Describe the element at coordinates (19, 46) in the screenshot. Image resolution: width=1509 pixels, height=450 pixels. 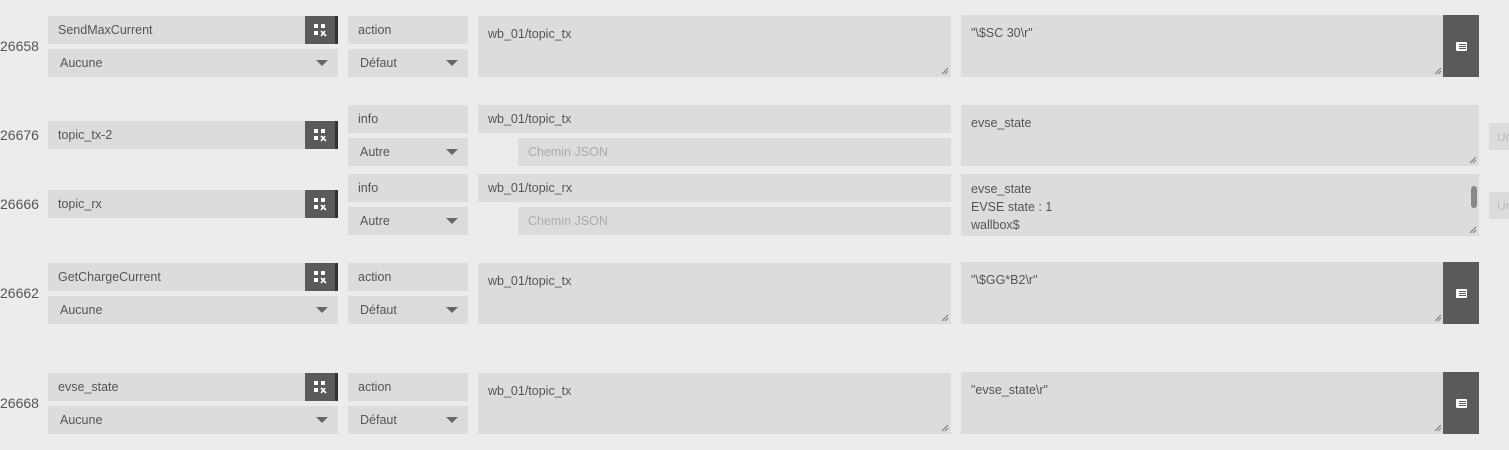
I see `command-id: 26658` at that location.